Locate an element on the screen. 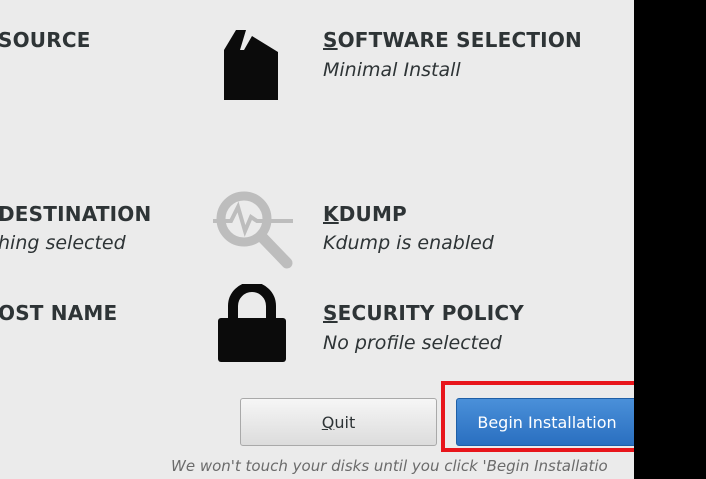 The height and width of the screenshot is (479, 706). software-selection-status: Minimal Install is located at coordinates (392, 70).